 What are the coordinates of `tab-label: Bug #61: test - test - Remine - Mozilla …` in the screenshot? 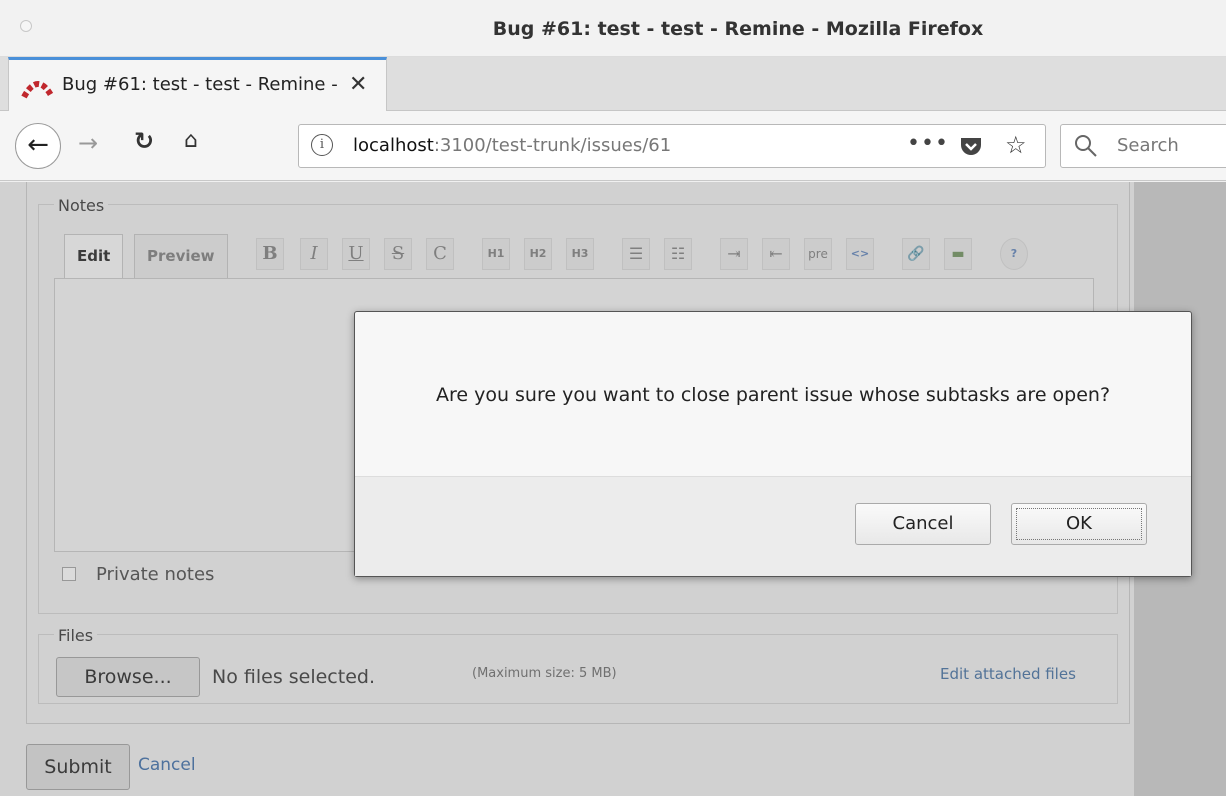 It's located at (203, 84).